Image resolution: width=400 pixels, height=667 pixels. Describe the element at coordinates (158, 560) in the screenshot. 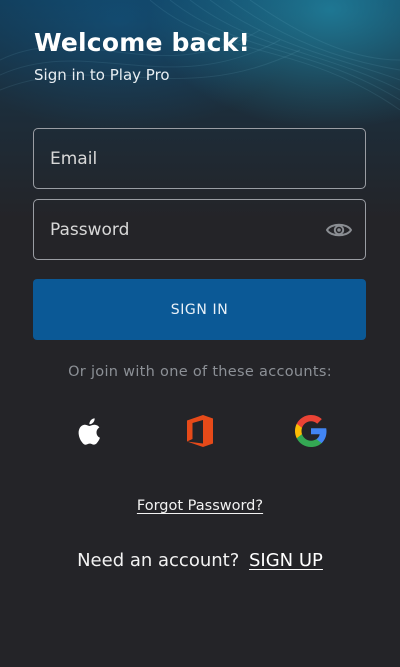

I see `need-account-text: Need an account?` at that location.